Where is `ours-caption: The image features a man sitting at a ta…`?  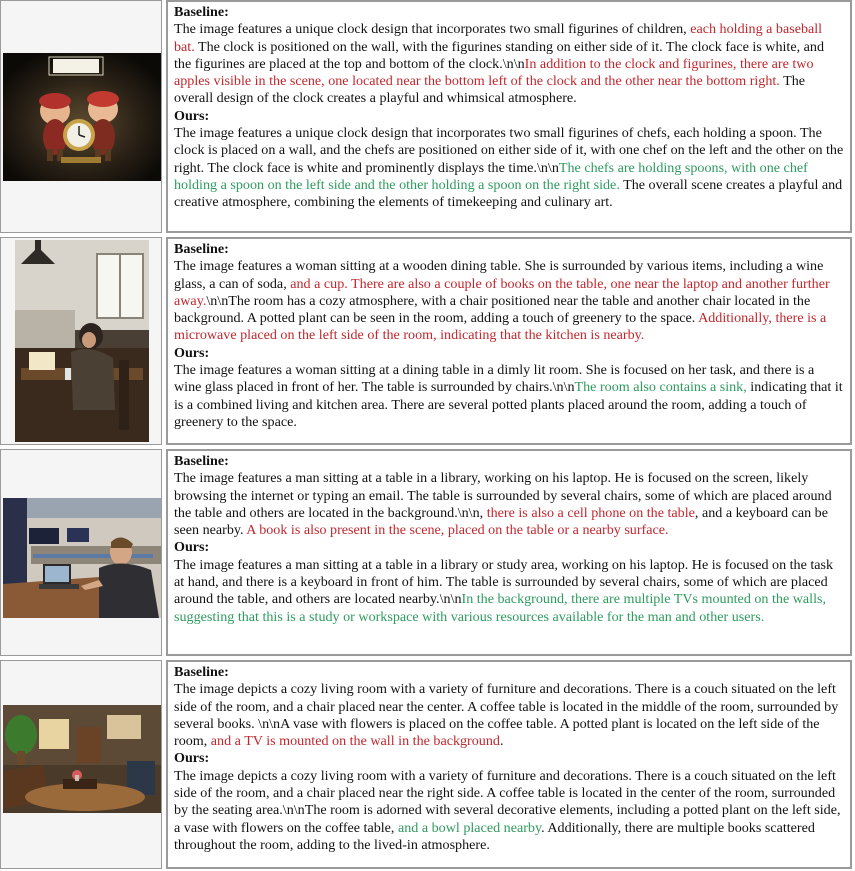 ours-caption: The image features a man sitting at a ta… is located at coordinates (509, 591).